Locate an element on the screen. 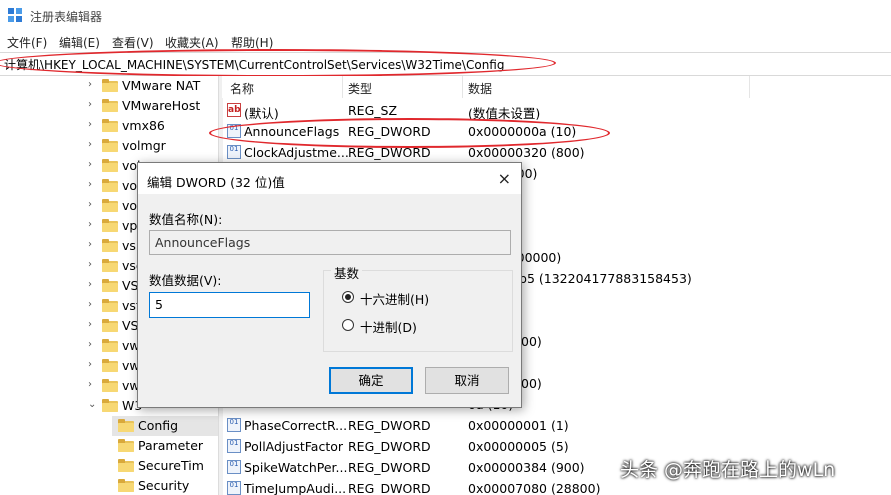 The width and height of the screenshot is (891, 495). menu-edit: 编辑(E) is located at coordinates (79, 42).